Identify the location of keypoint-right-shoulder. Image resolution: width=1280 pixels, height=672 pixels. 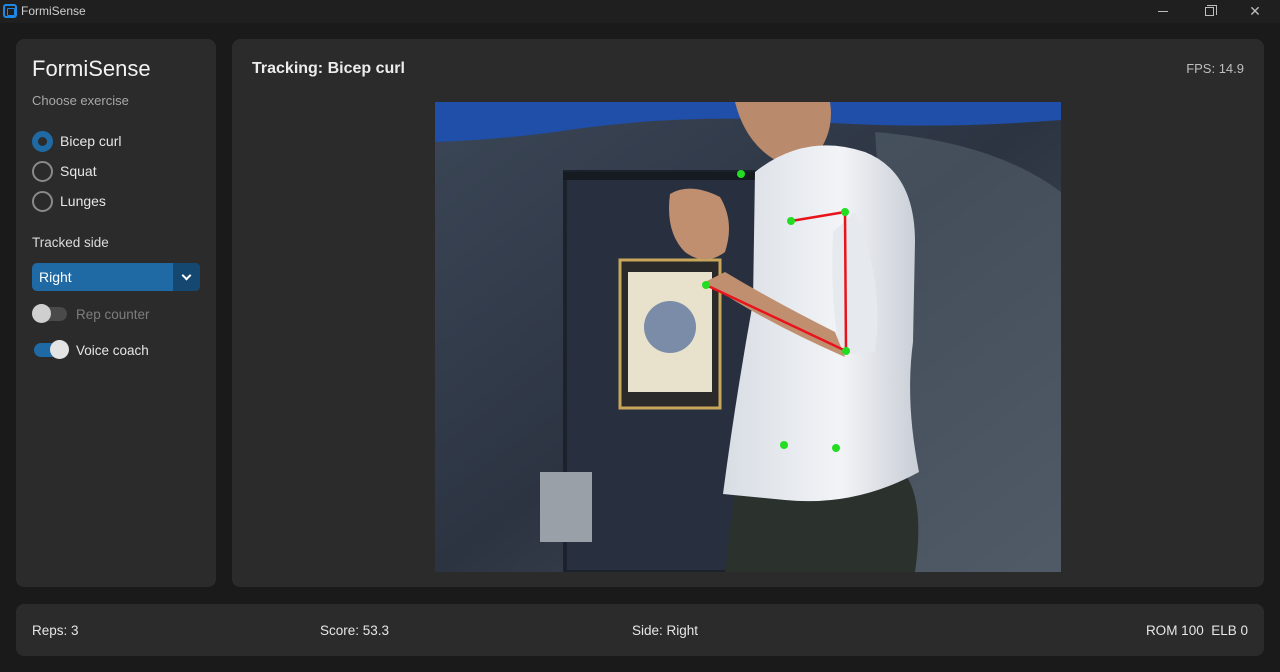
(845, 212).